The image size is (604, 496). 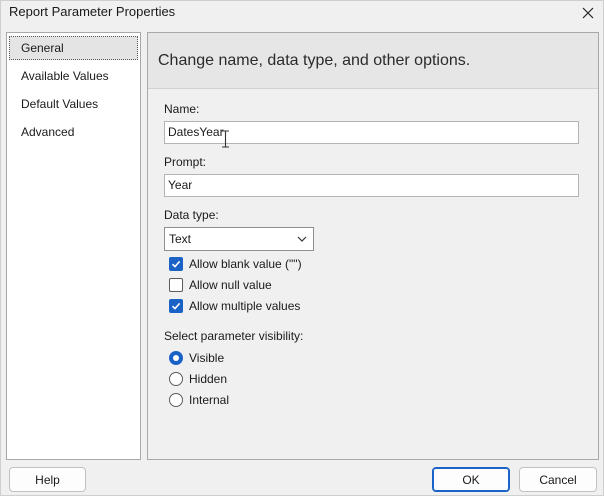 What do you see at coordinates (302, 239) in the screenshot?
I see `chevron-down-icon` at bounding box center [302, 239].